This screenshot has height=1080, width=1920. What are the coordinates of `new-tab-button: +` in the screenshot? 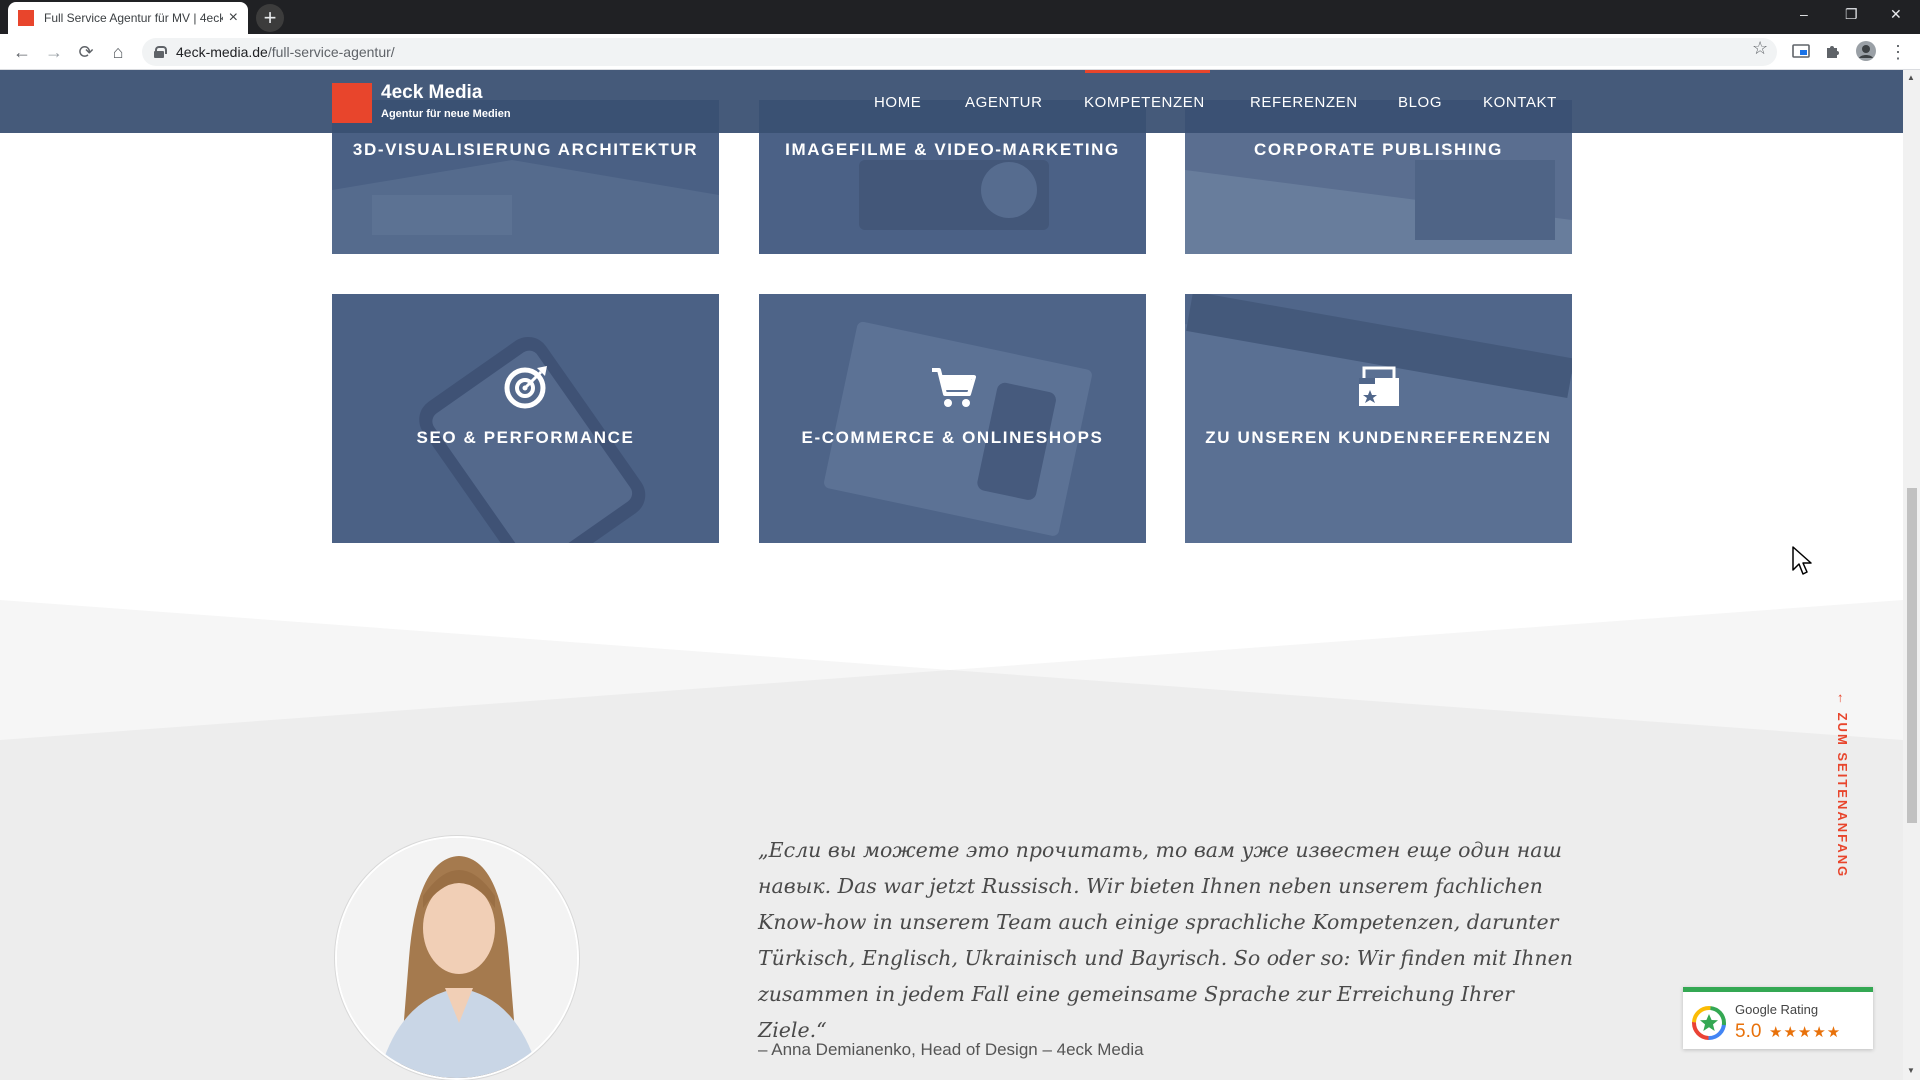 It's located at (270, 18).